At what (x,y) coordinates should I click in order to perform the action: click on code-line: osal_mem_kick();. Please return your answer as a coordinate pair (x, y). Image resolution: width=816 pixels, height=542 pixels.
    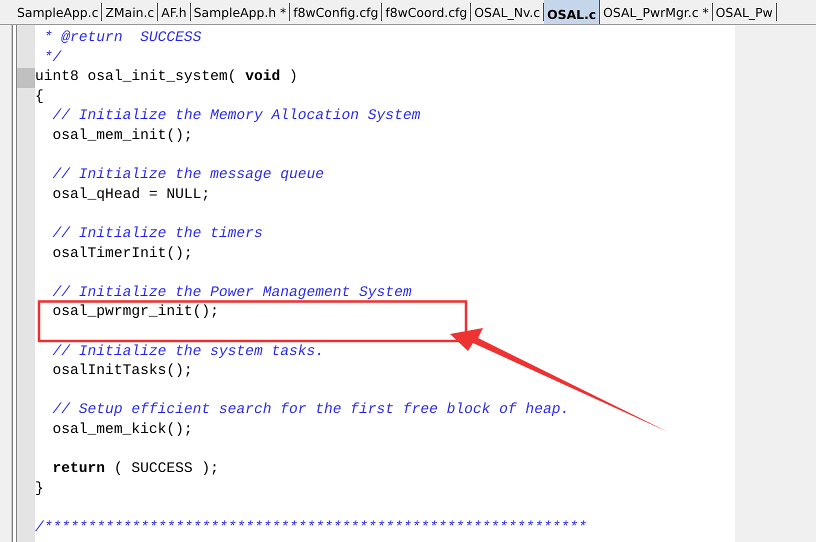
    Looking at the image, I should click on (123, 430).